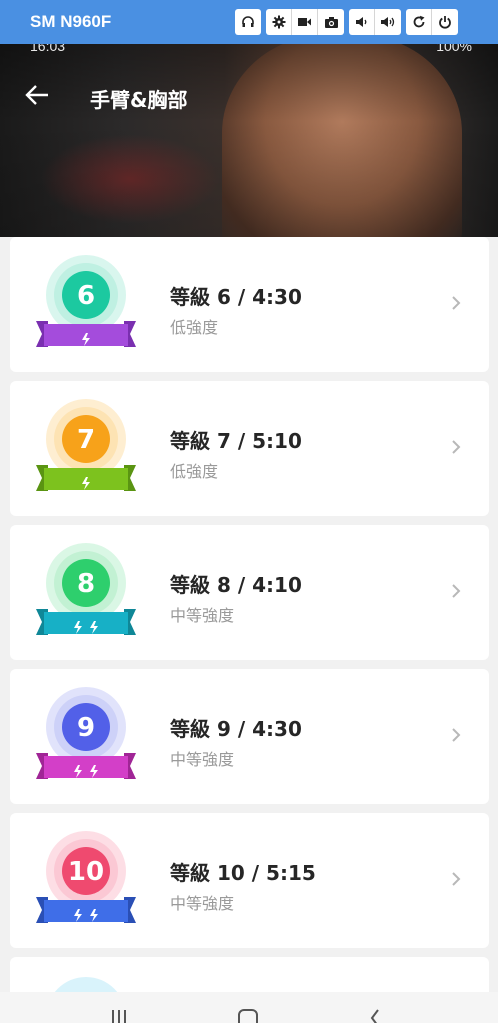 The width and height of the screenshot is (498, 1023). I want to click on emulator-capture-group, so click(305, 22).